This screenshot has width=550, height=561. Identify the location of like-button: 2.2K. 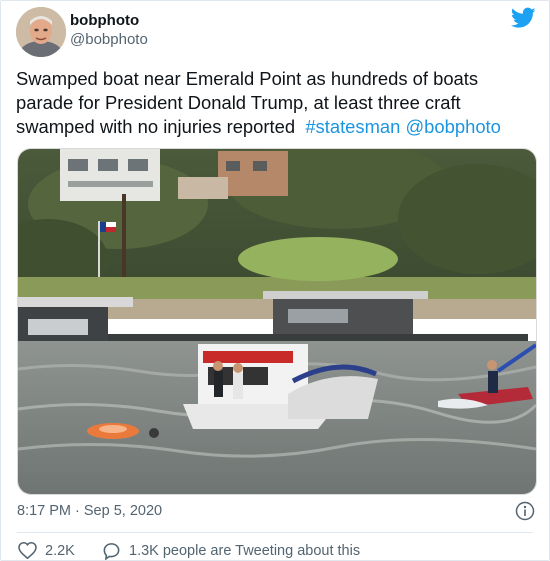
(46, 550).